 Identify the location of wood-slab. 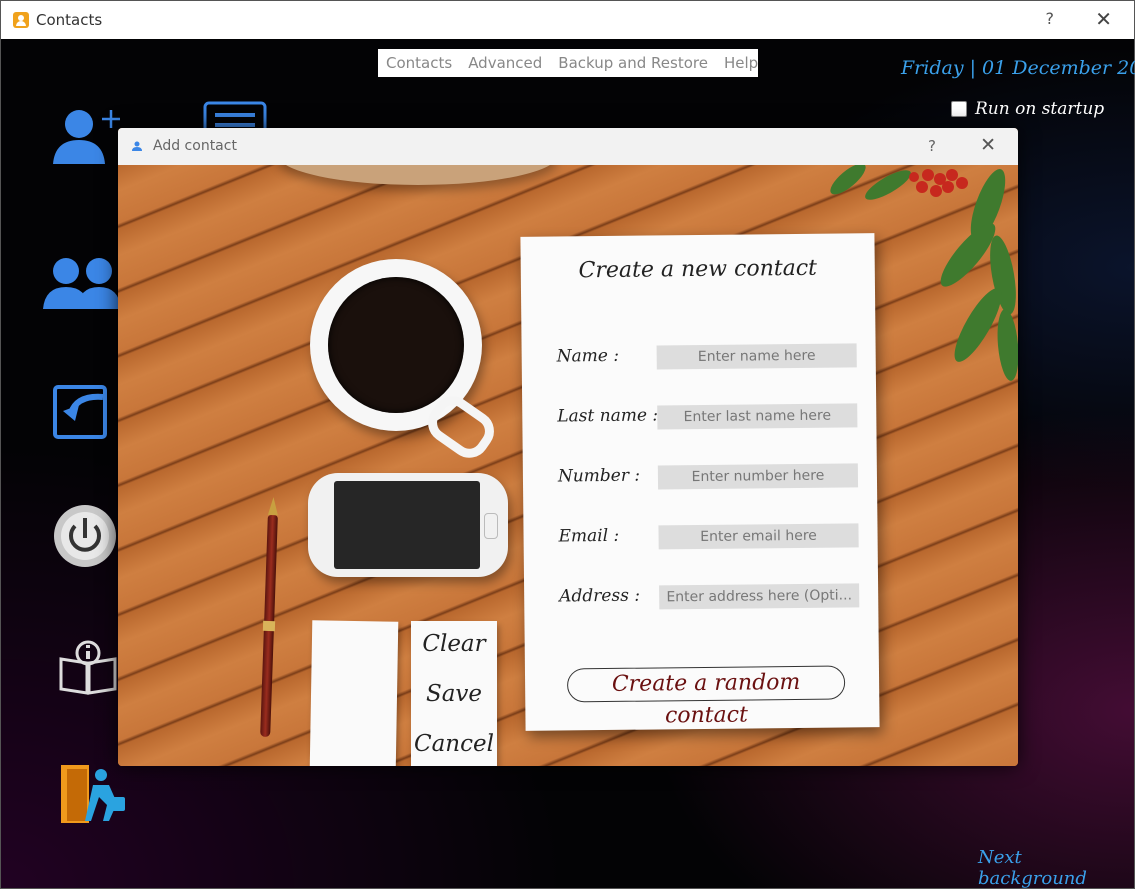
(418, 175).